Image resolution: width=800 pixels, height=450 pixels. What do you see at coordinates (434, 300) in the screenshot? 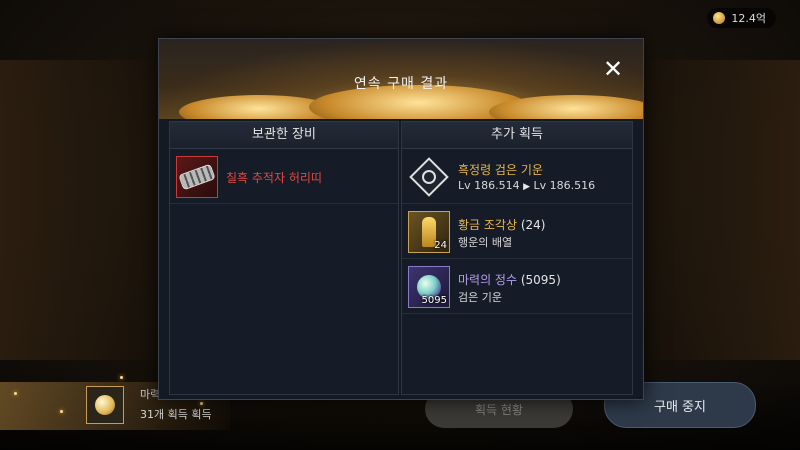
I see `item-quantity: 5095` at bounding box center [434, 300].